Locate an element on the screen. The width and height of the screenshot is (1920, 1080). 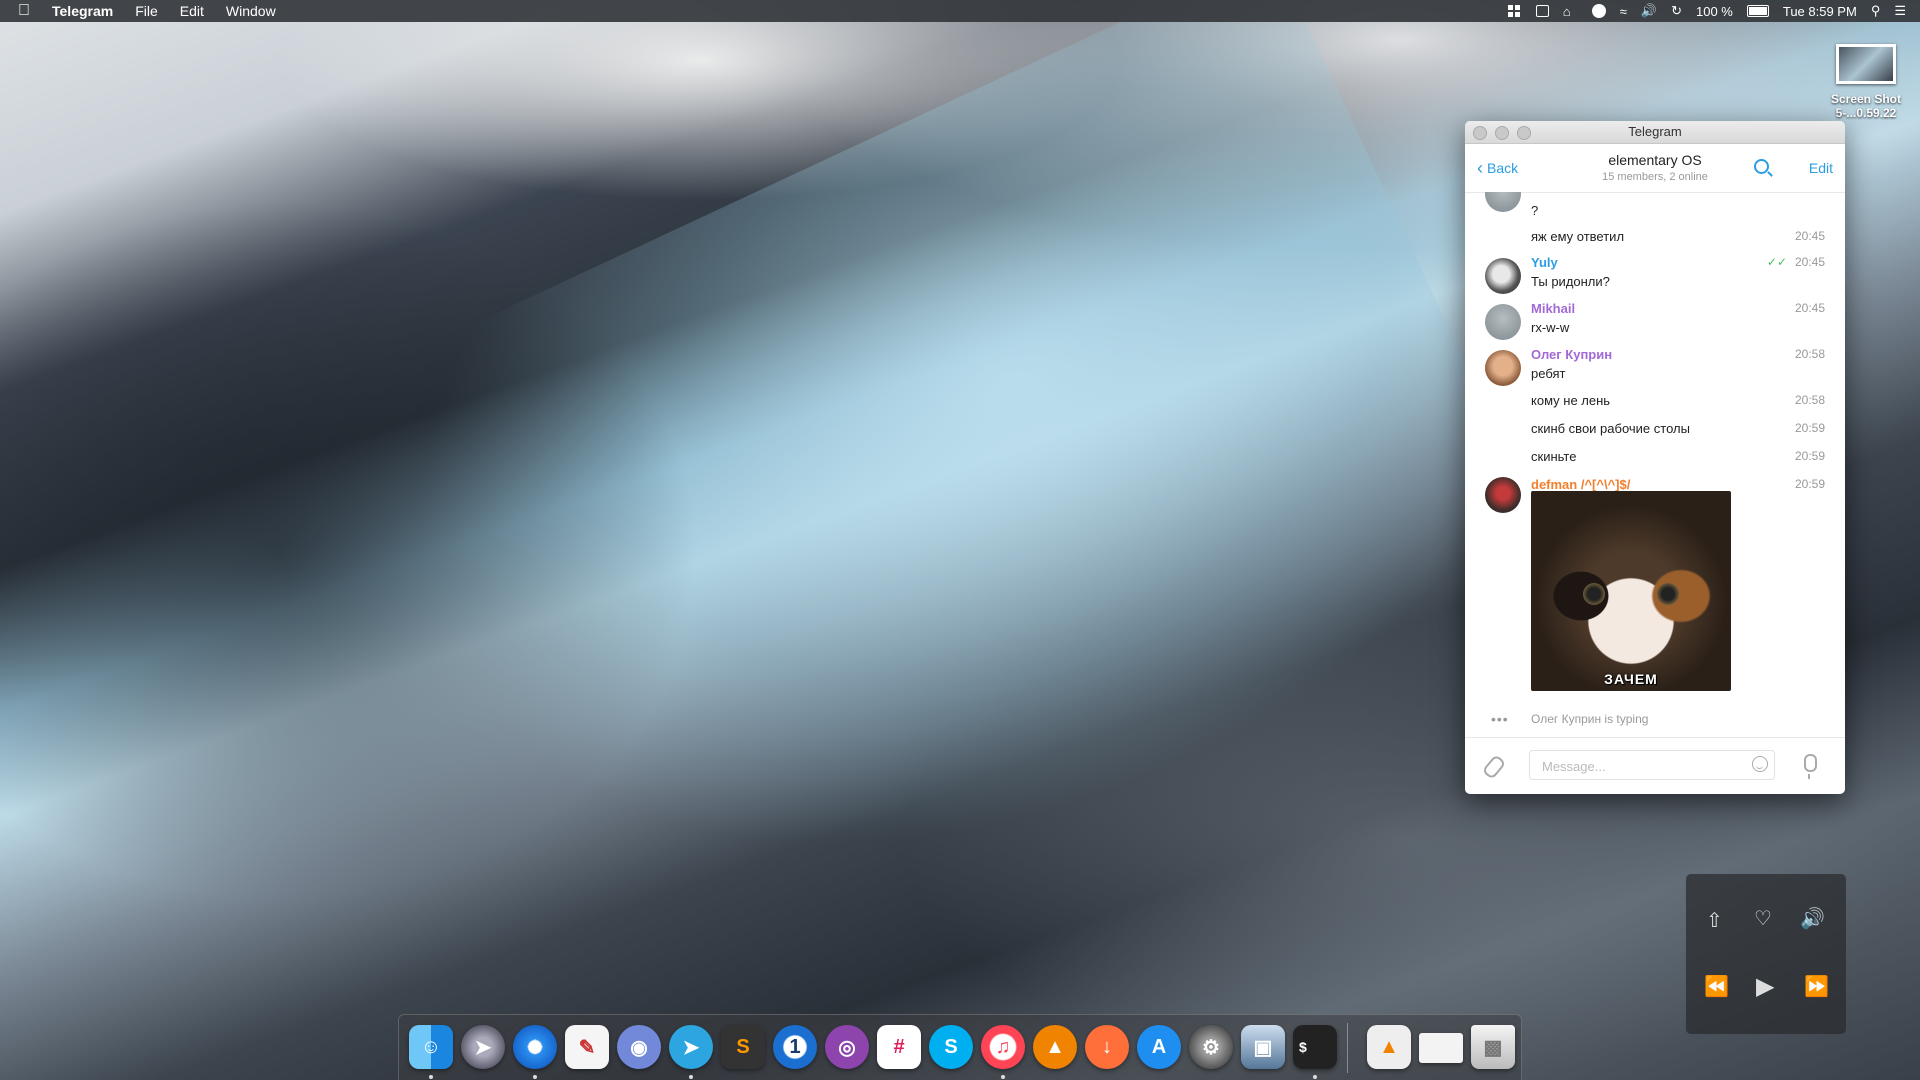
telegram-tray-icon is located at coordinates (1598, 11).